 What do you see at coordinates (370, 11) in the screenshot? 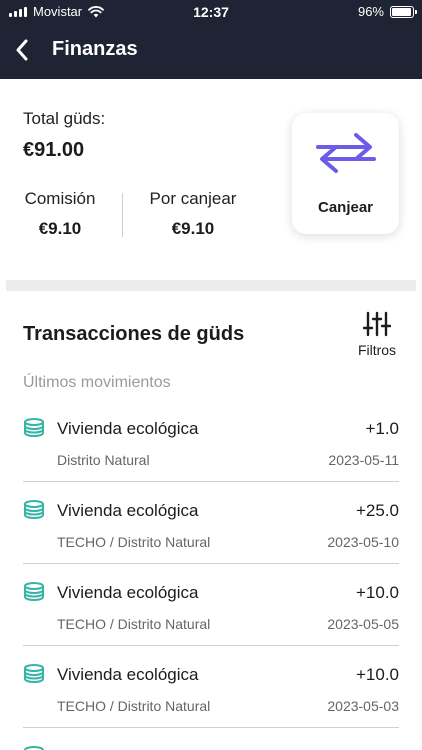
I see `battery-percent: 96%` at bounding box center [370, 11].